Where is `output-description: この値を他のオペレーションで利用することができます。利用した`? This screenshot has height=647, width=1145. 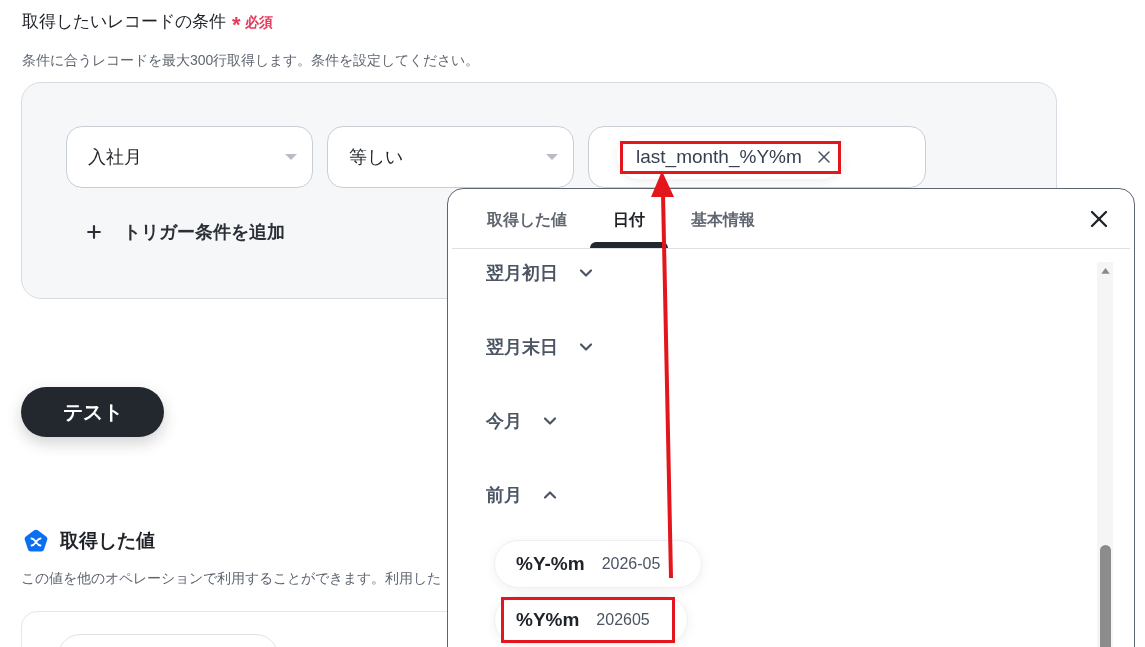
output-description: この値を他のオペレーションで利用することができます。利用した is located at coordinates (231, 578).